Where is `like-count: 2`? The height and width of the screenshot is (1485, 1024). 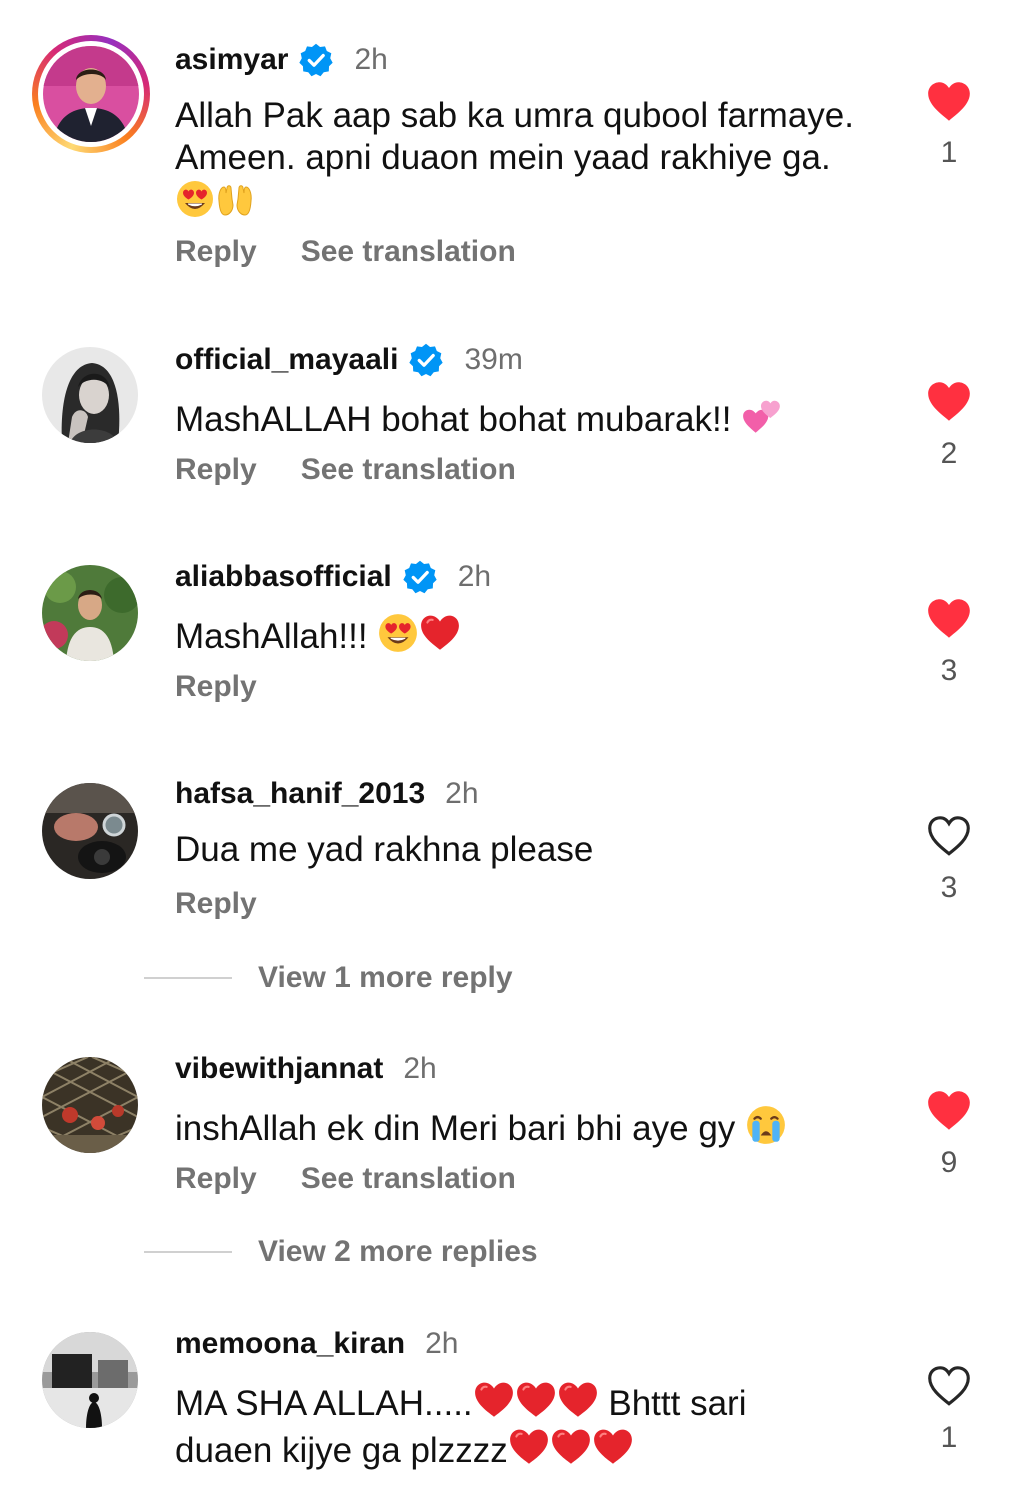 like-count: 2 is located at coordinates (949, 453).